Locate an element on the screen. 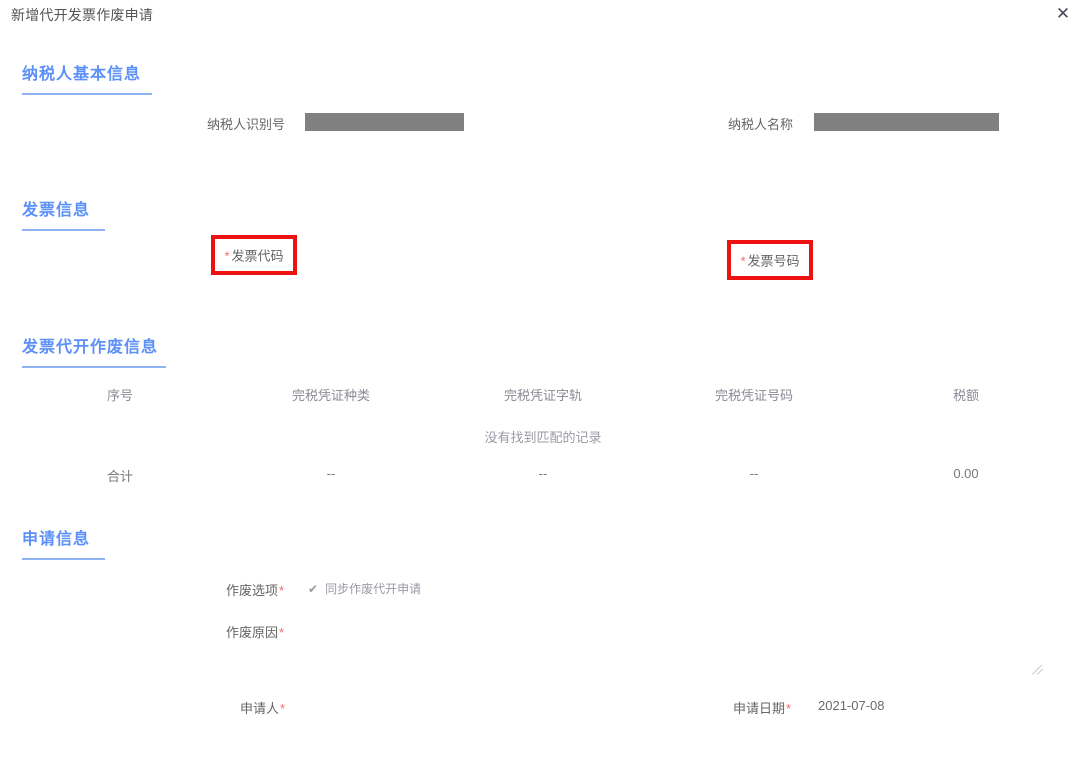 Image resolution: width=1080 pixels, height=759 pixels. checkbox-sync-void-application: ✔ 同步作废代开申请 is located at coordinates (364, 588).